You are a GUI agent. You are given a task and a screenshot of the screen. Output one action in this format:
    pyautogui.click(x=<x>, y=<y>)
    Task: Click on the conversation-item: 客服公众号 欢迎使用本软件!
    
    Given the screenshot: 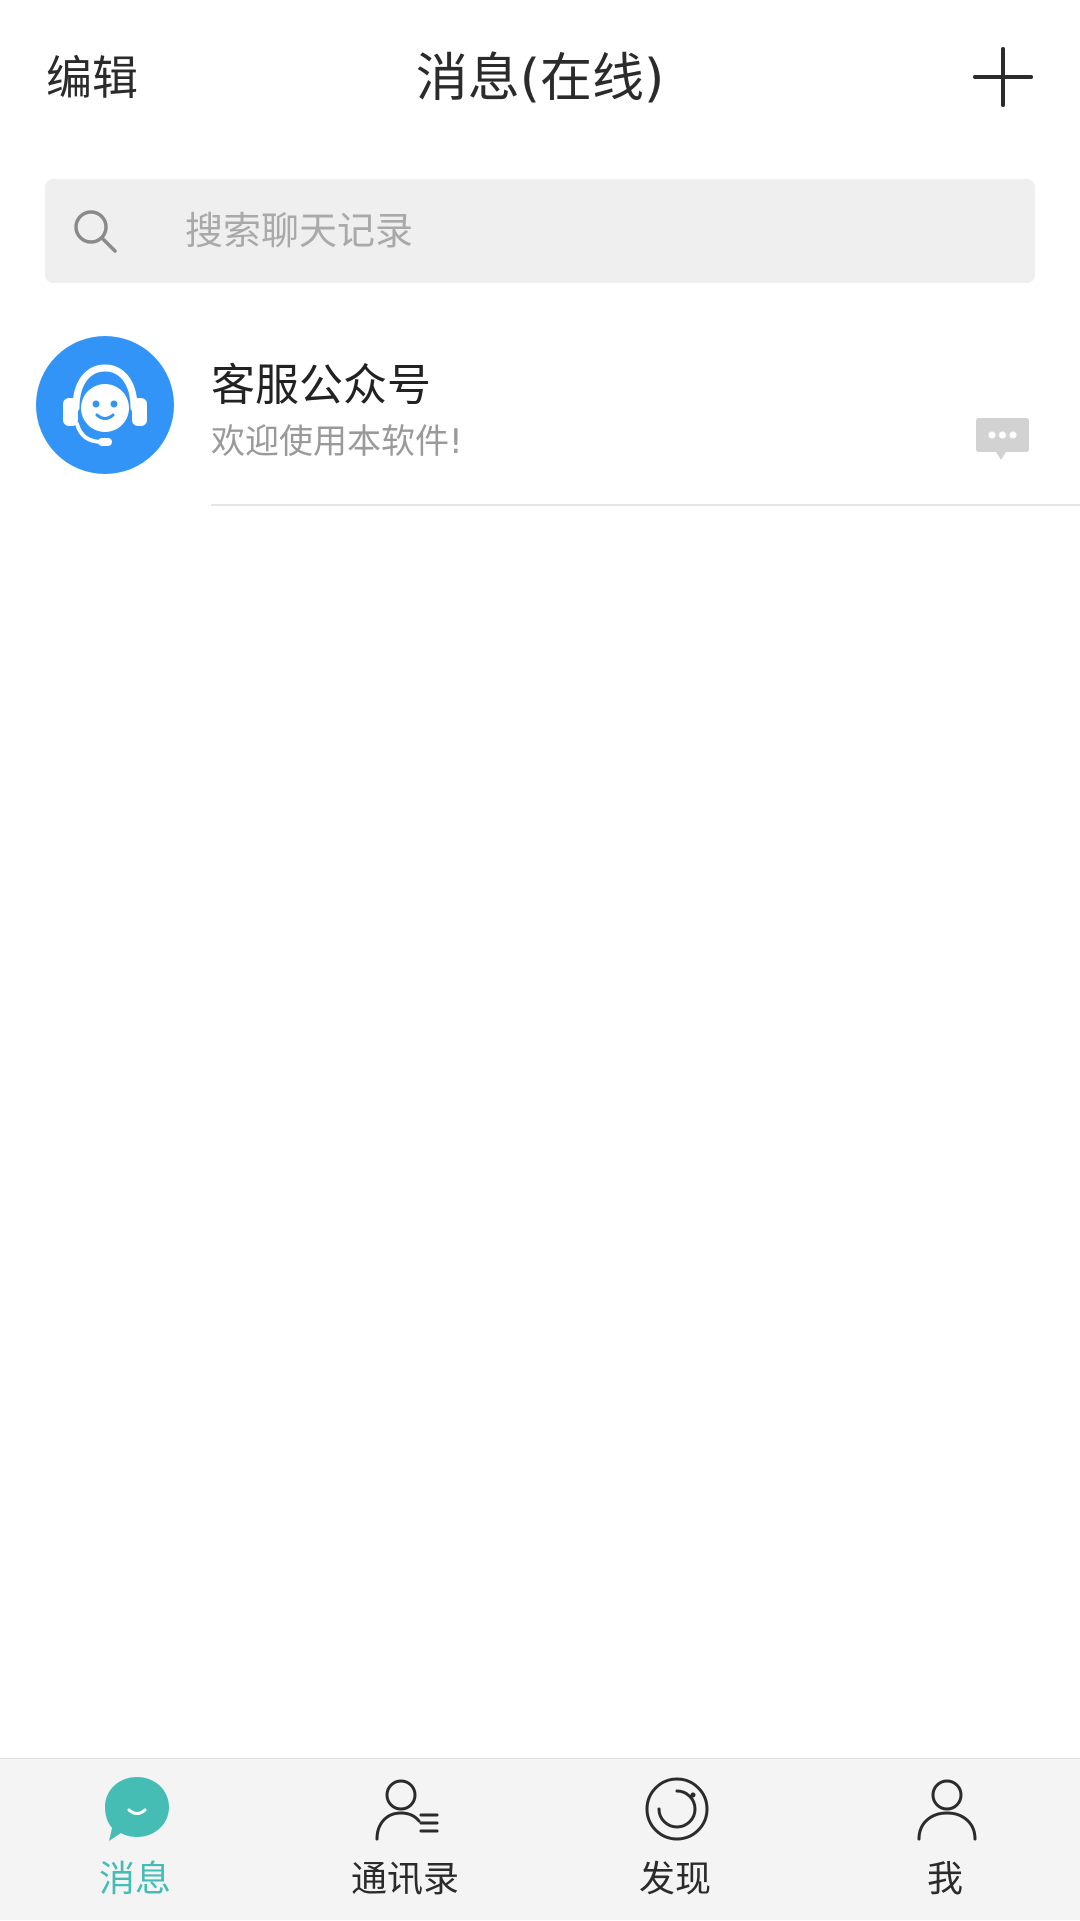 What is the action you would take?
    pyautogui.click(x=540, y=413)
    